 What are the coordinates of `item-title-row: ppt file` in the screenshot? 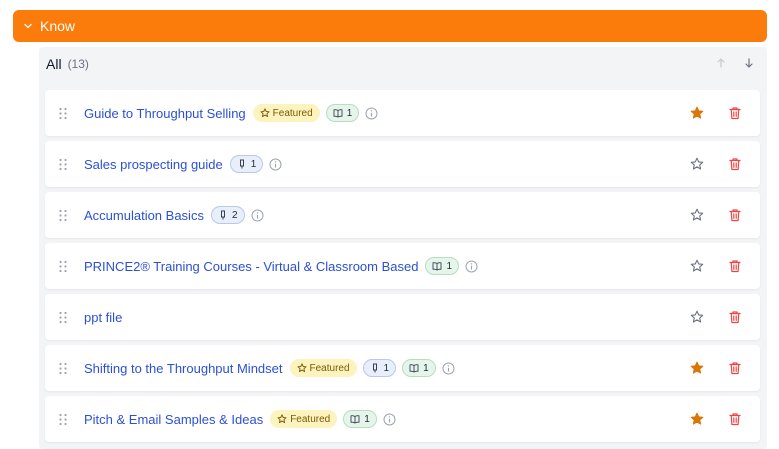 It's located at (106, 317).